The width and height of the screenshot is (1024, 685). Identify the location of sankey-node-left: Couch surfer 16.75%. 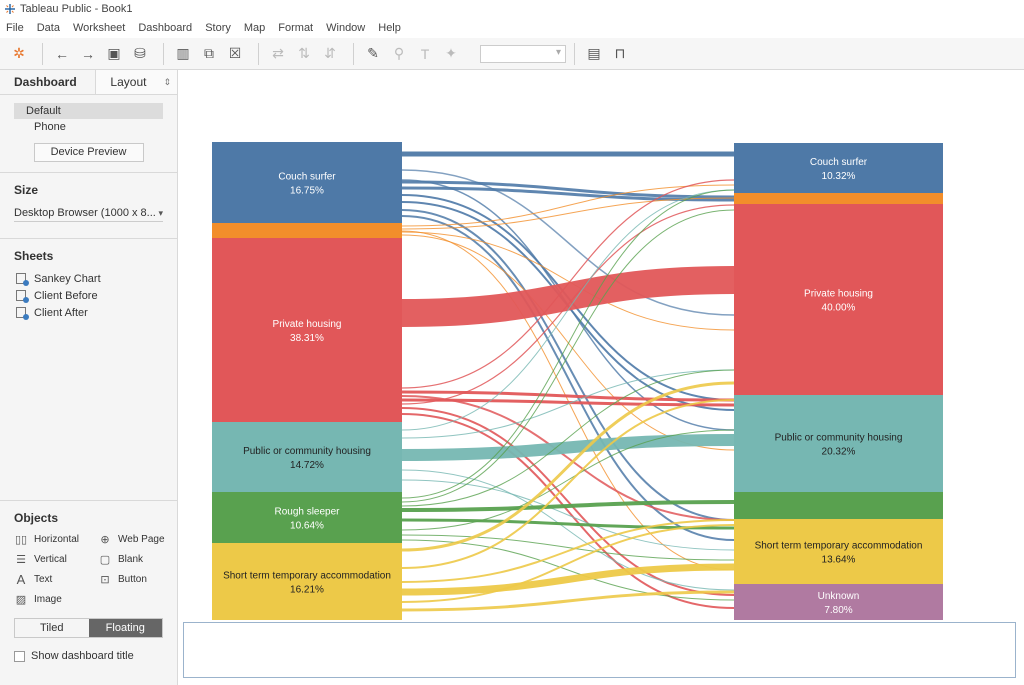
(307, 182).